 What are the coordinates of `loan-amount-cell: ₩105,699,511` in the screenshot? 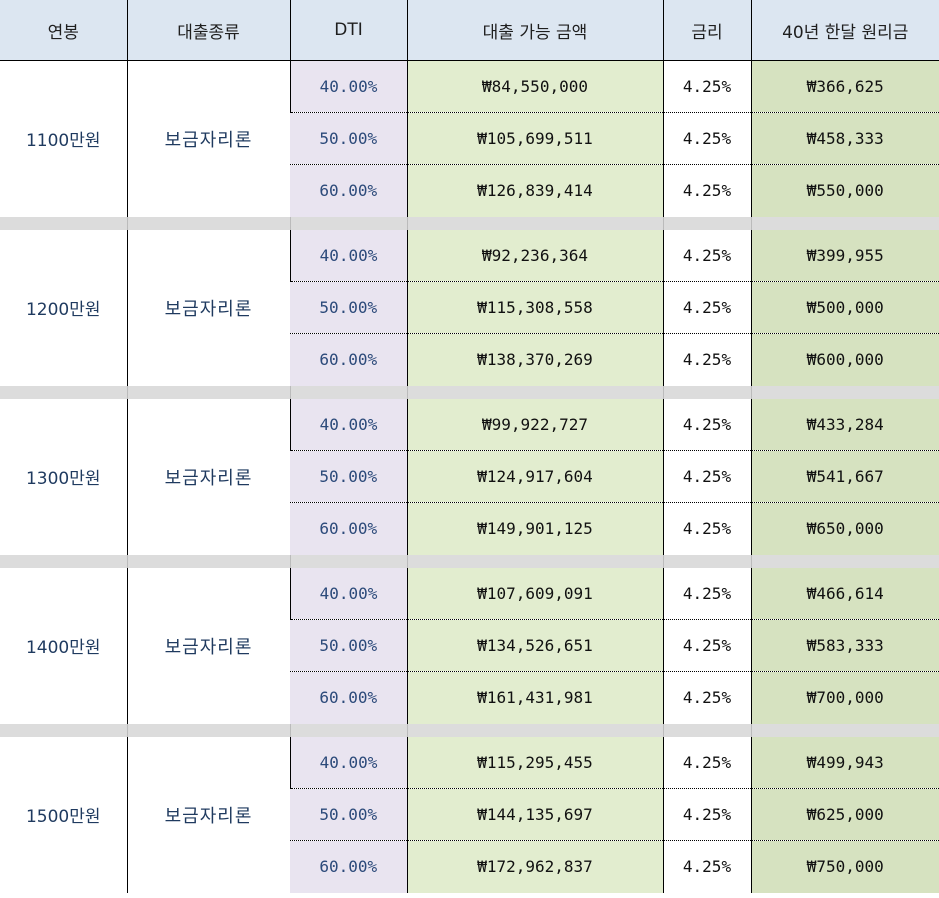 It's located at (534, 138).